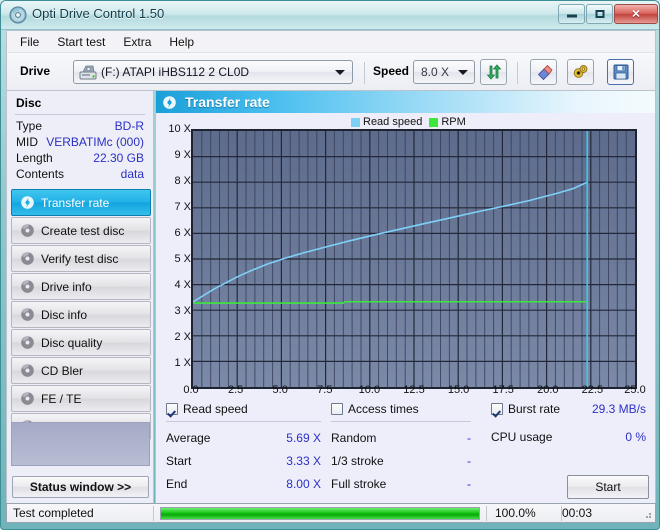 The image size is (660, 530). Describe the element at coordinates (80, 487) in the screenshot. I see `status-window-button: Status window >>` at that location.